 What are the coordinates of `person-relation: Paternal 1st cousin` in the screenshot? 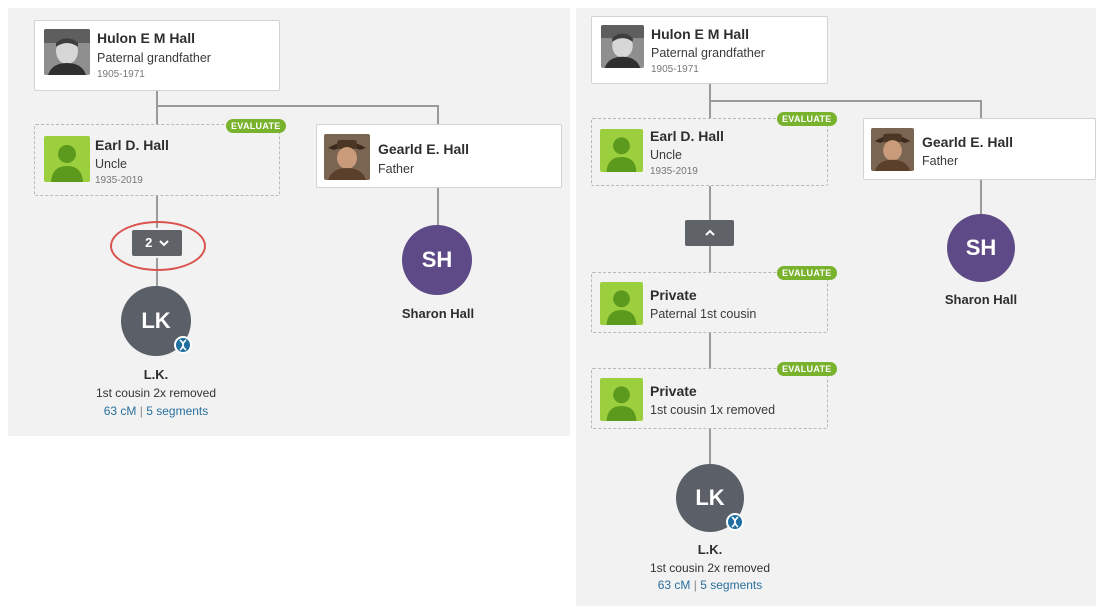 It's located at (703, 314).